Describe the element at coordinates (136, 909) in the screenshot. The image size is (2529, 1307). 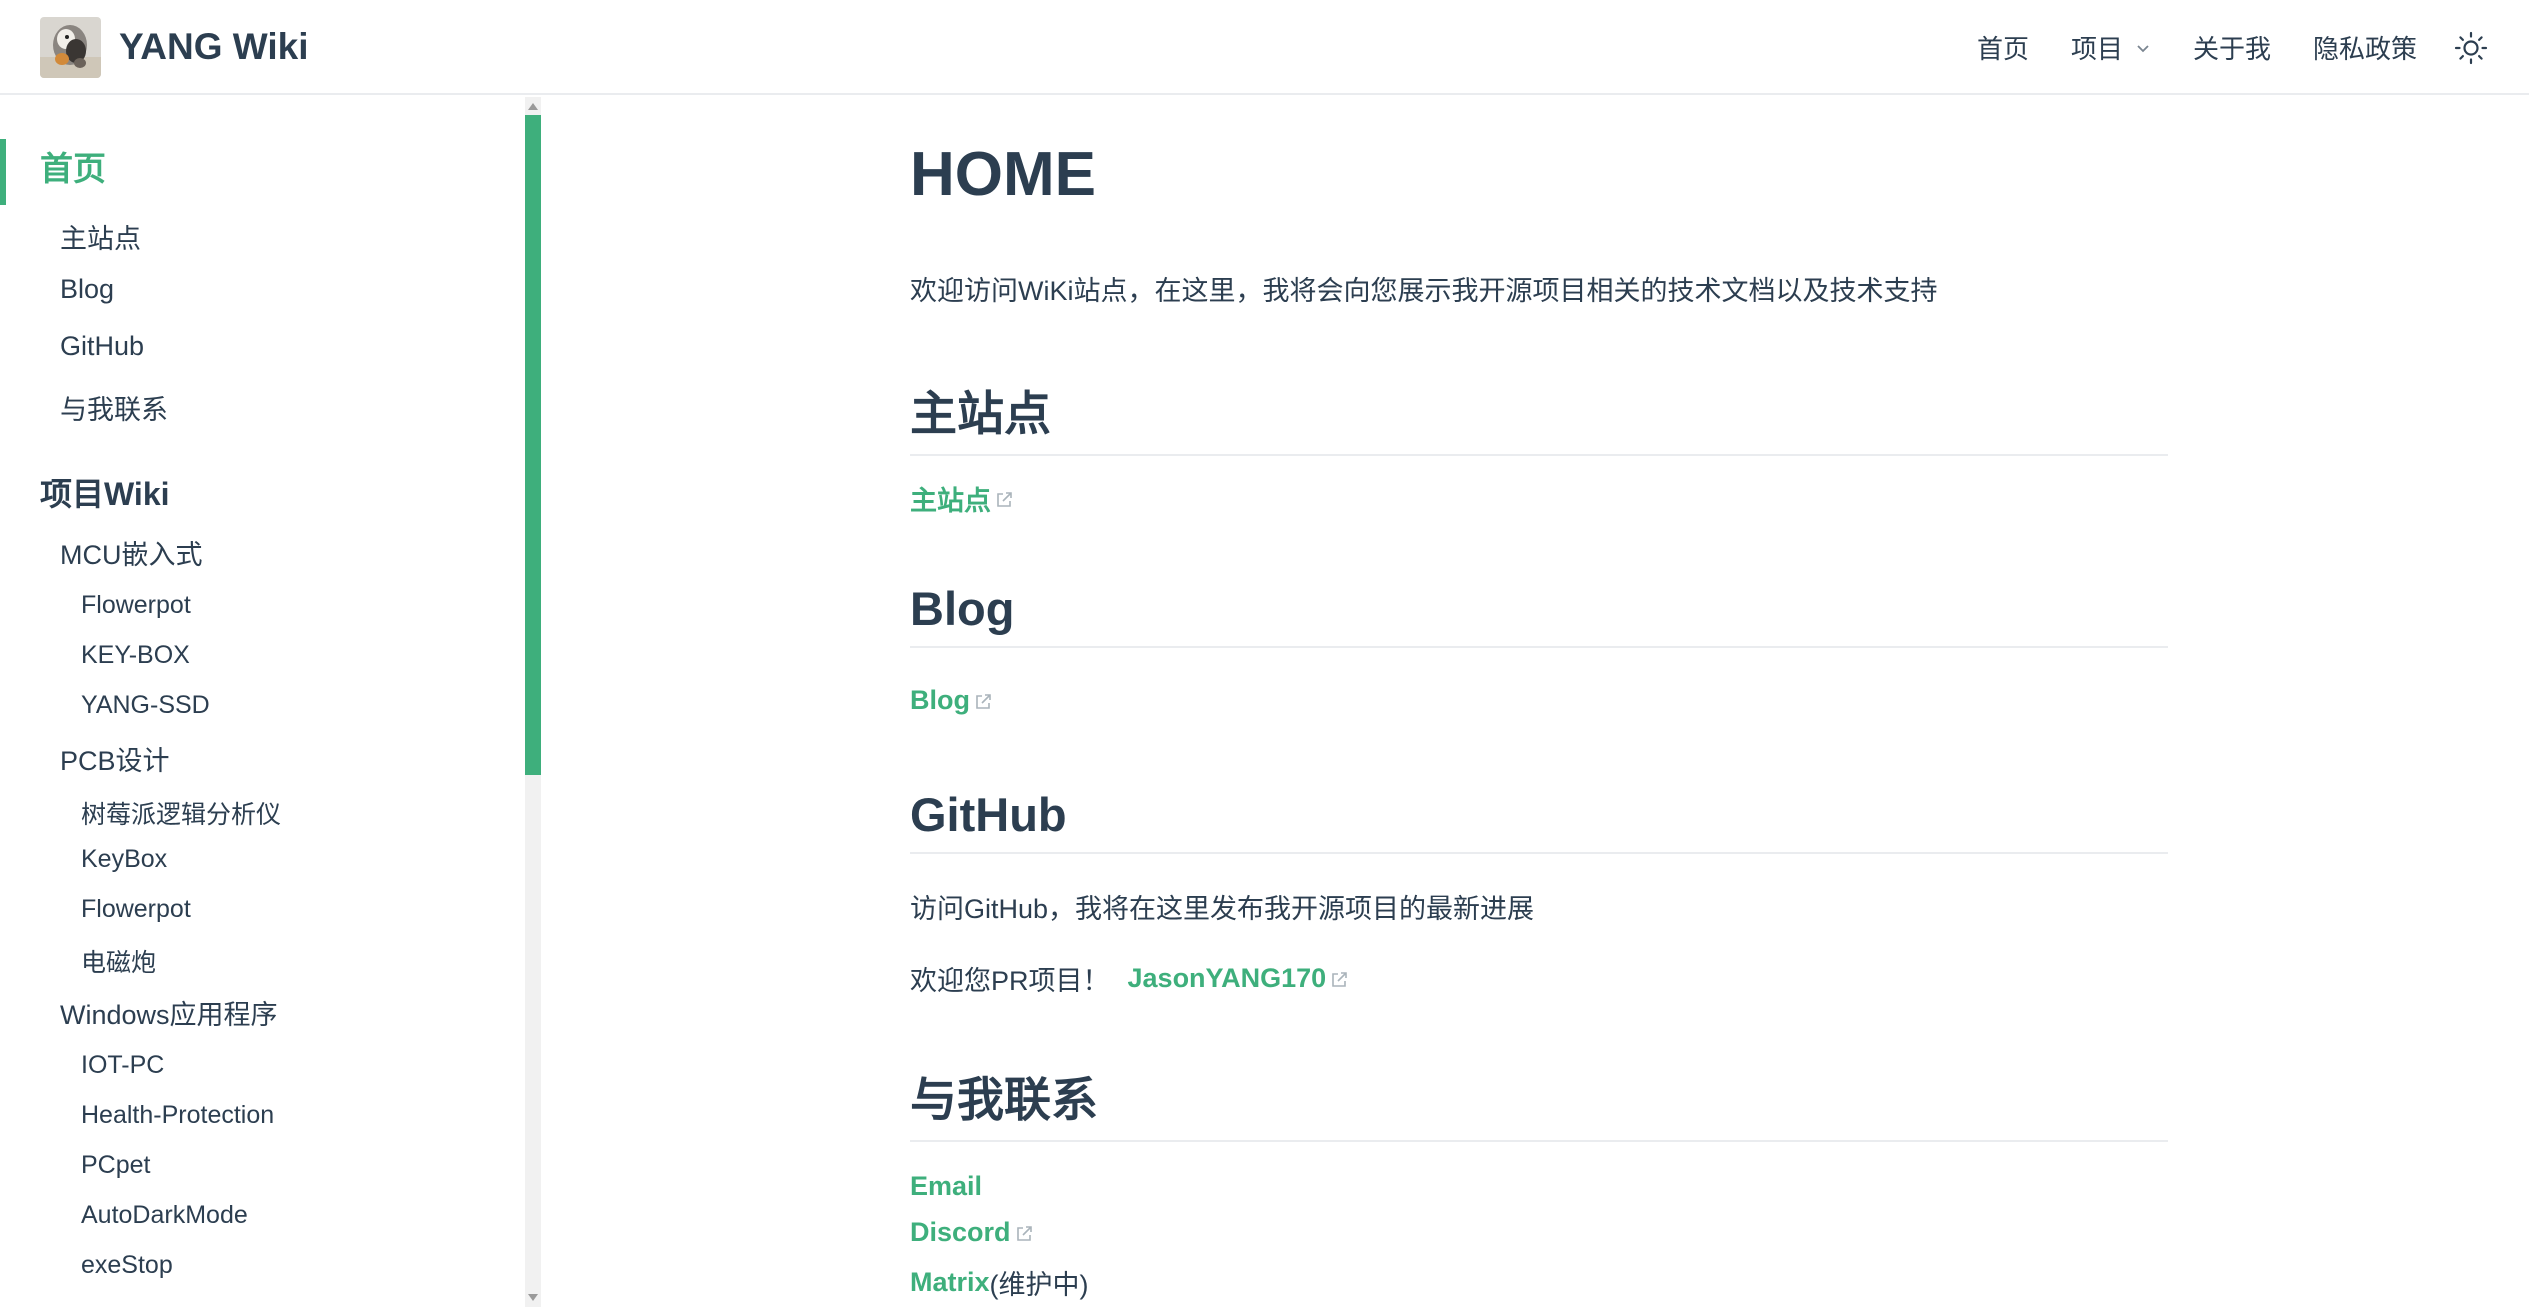
I see `sidebar-item-pcb-flowerpot: Flowerpot` at that location.